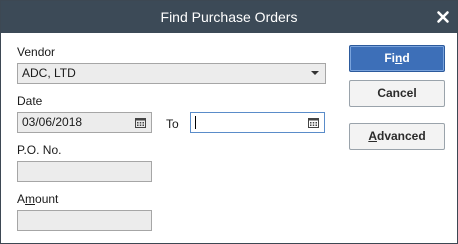  What do you see at coordinates (84, 122) in the screenshot?
I see `date-from-field: 03/06/2018` at bounding box center [84, 122].